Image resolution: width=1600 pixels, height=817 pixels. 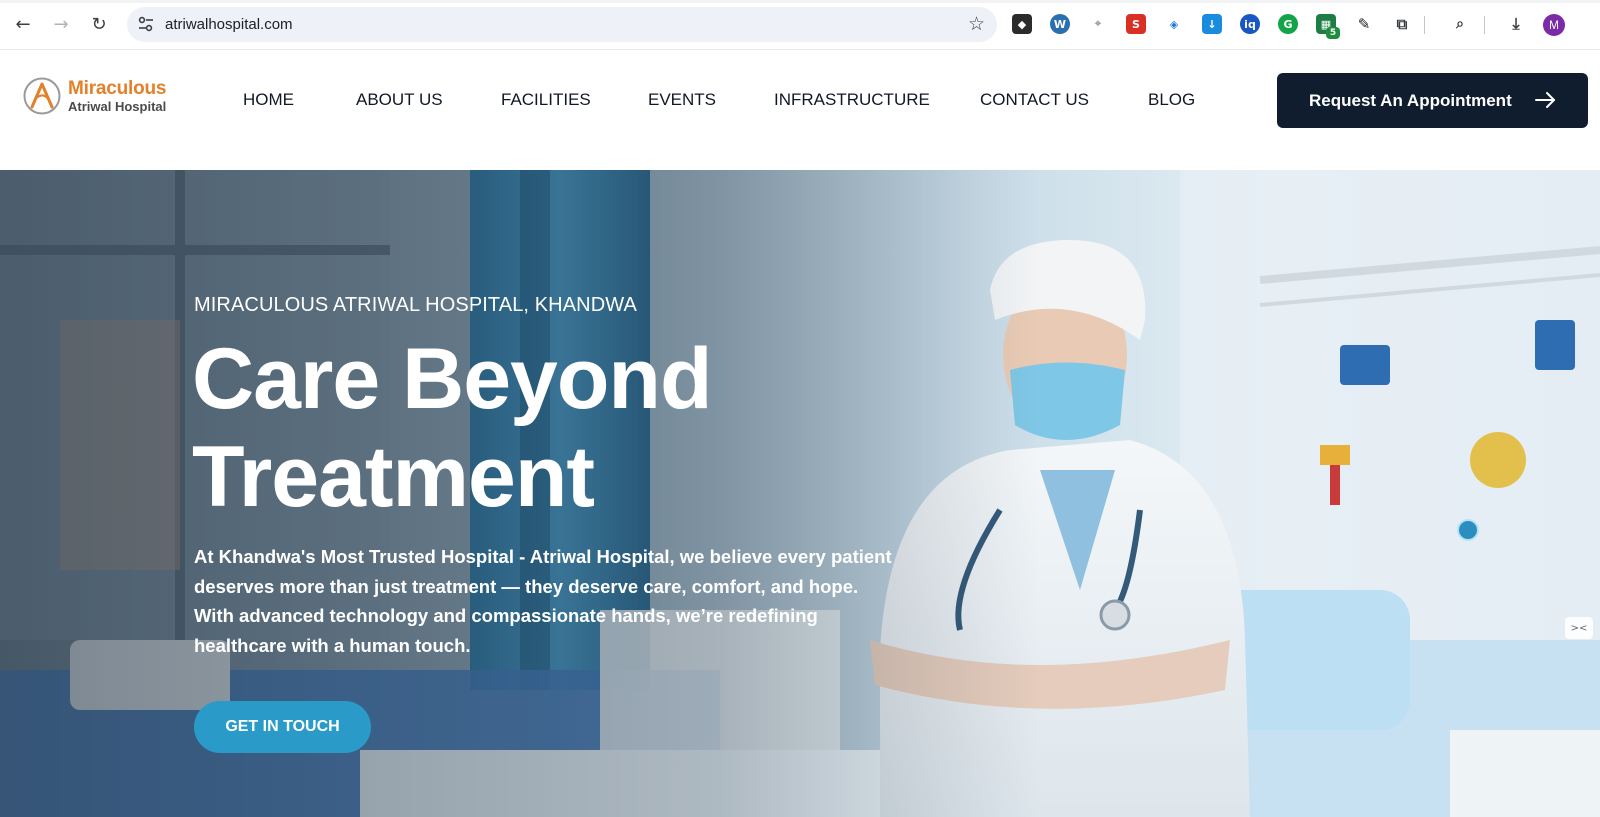 I want to click on hero-headline: Care Beyond Treatment, so click(x=542, y=428).